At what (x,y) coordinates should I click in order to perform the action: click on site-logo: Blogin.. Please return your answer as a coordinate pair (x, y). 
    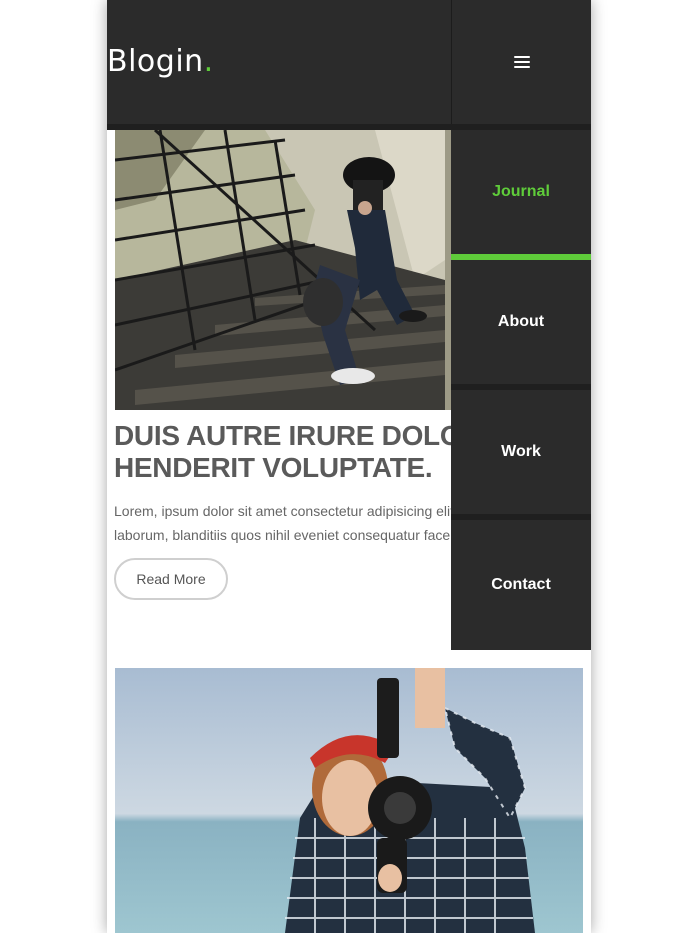
    Looking at the image, I should click on (160, 64).